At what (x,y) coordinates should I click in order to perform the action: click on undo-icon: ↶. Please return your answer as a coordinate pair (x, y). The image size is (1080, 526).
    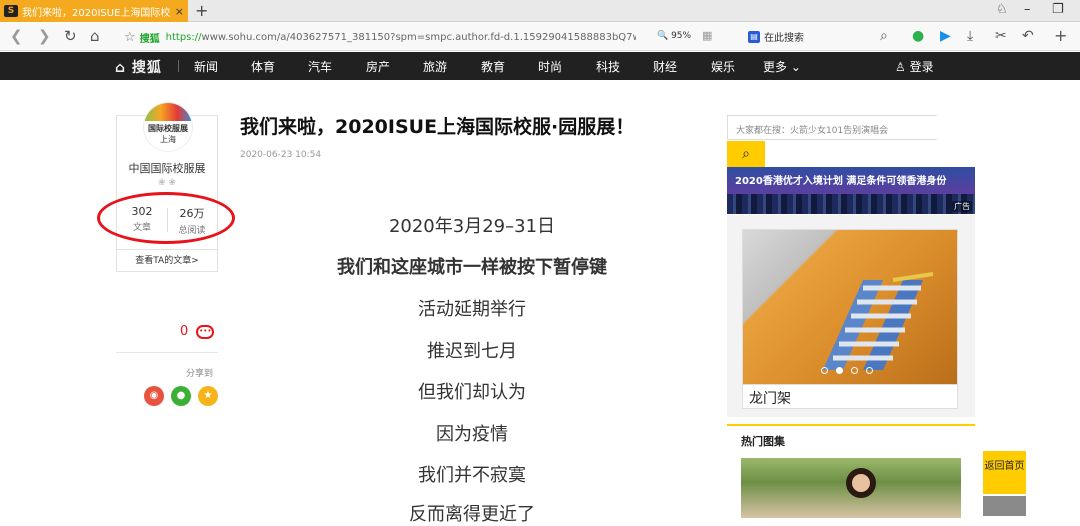
    Looking at the image, I should click on (1028, 36).